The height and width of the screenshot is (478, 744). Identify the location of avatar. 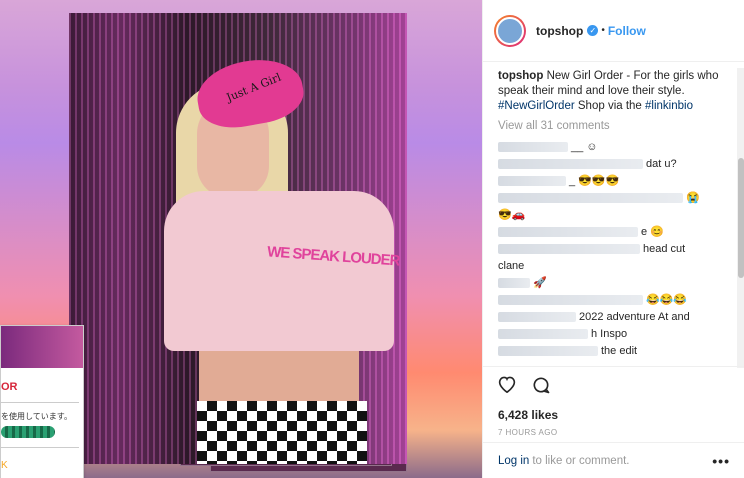
(510, 30).